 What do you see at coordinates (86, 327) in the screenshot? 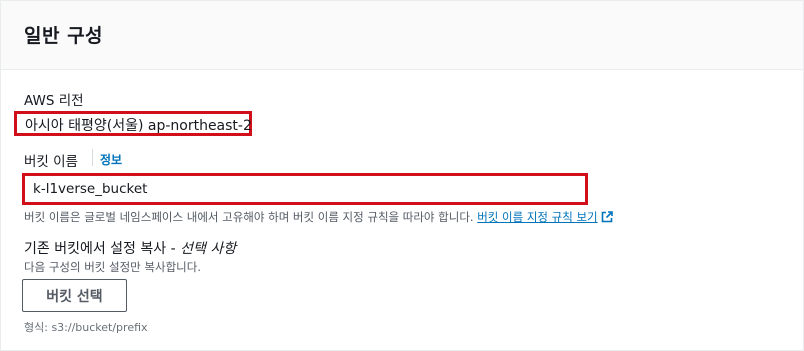
I see `format-hint: 형식: s3://bucket/prefix` at bounding box center [86, 327].